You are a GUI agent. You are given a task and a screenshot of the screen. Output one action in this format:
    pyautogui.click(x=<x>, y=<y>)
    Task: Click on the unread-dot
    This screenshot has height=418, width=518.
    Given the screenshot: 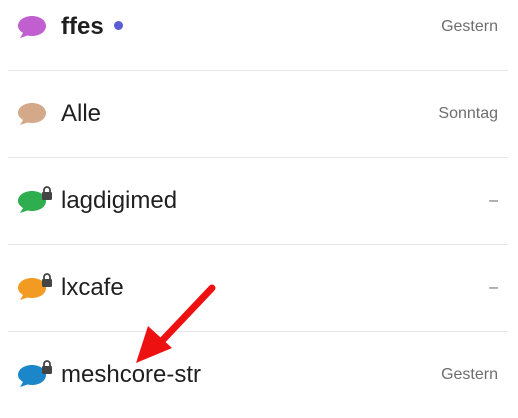 What is the action you would take?
    pyautogui.click(x=118, y=26)
    